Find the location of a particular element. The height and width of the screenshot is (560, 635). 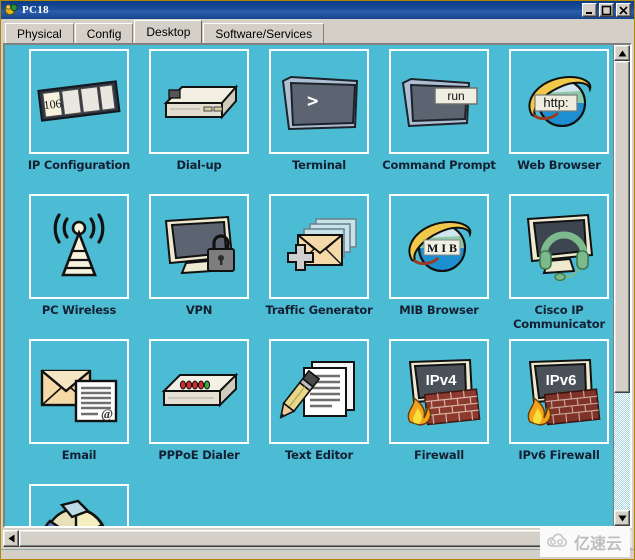

desktop-item-dial-up: Dial-up is located at coordinates (199, 121).